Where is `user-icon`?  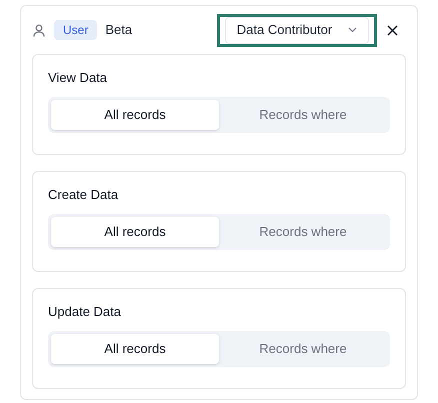
user-icon is located at coordinates (39, 30).